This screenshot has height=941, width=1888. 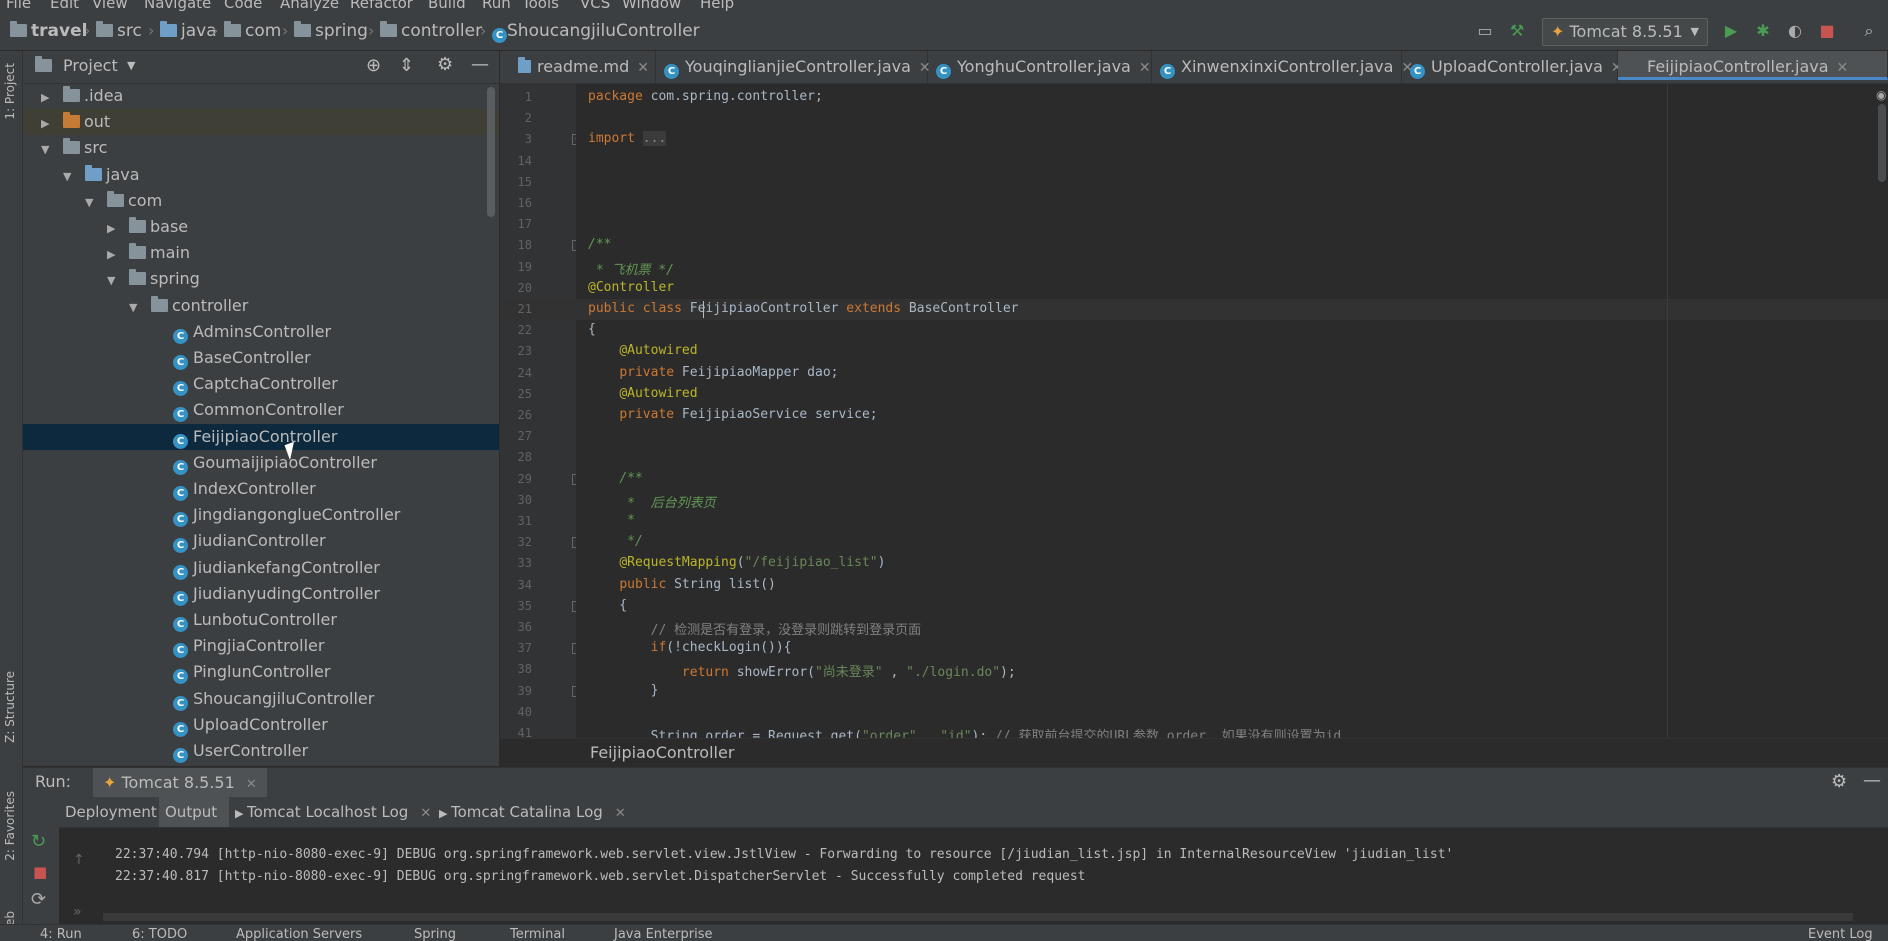 What do you see at coordinates (595, 6) in the screenshot?
I see `menu-item-vcs: VCS` at bounding box center [595, 6].